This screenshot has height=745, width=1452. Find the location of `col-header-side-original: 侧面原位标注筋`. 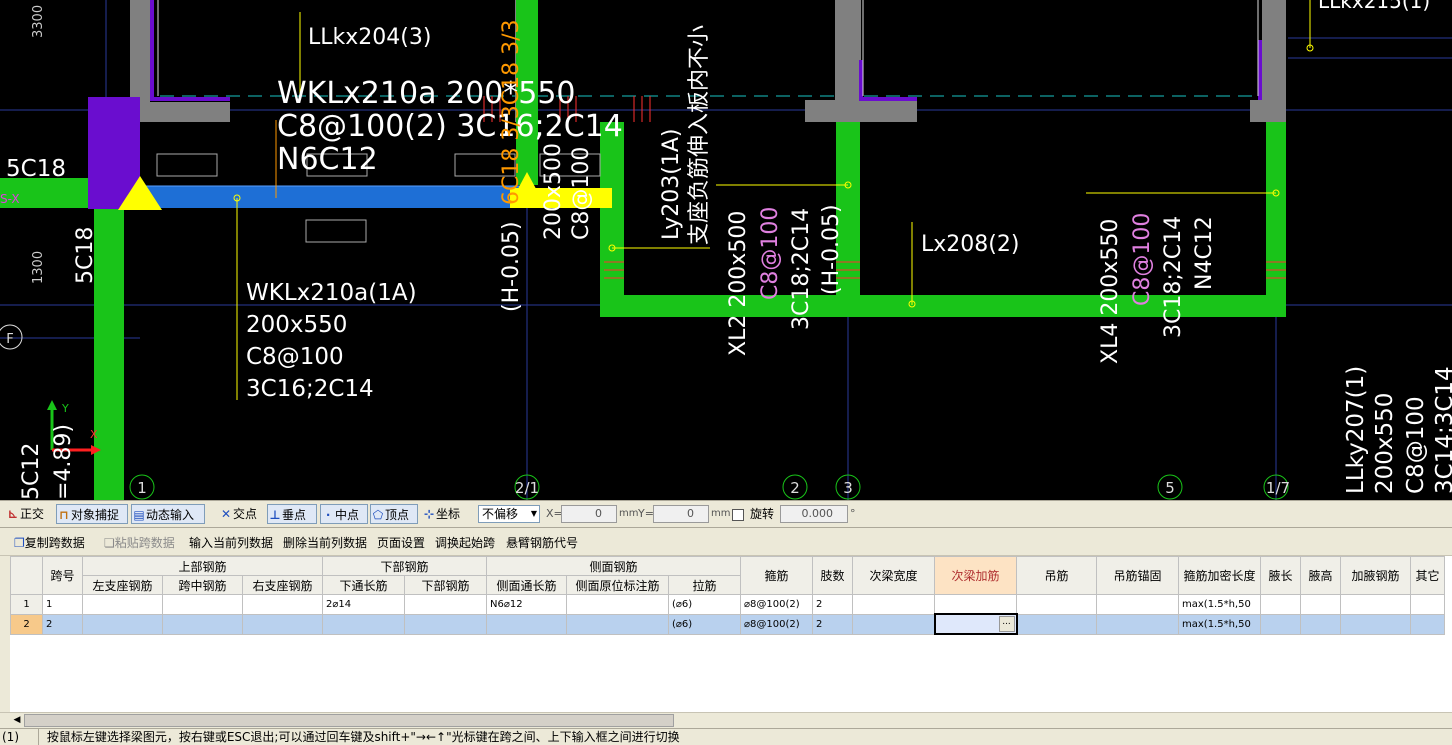

col-header-side-original: 侧面原位标注筋 is located at coordinates (617, 585).